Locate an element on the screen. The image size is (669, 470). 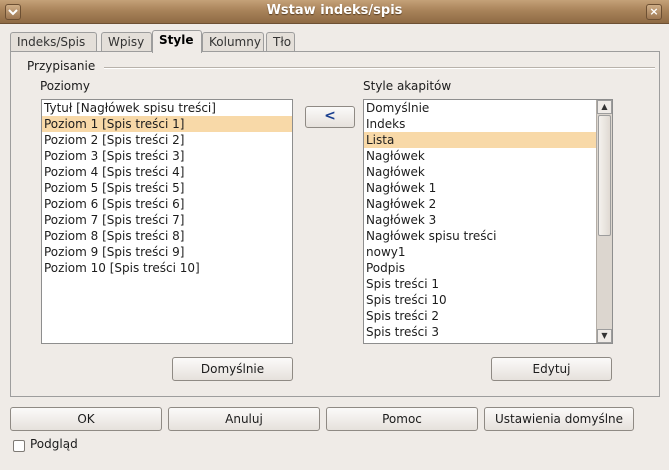
edit-style-label: Edytuj is located at coordinates (551, 369).